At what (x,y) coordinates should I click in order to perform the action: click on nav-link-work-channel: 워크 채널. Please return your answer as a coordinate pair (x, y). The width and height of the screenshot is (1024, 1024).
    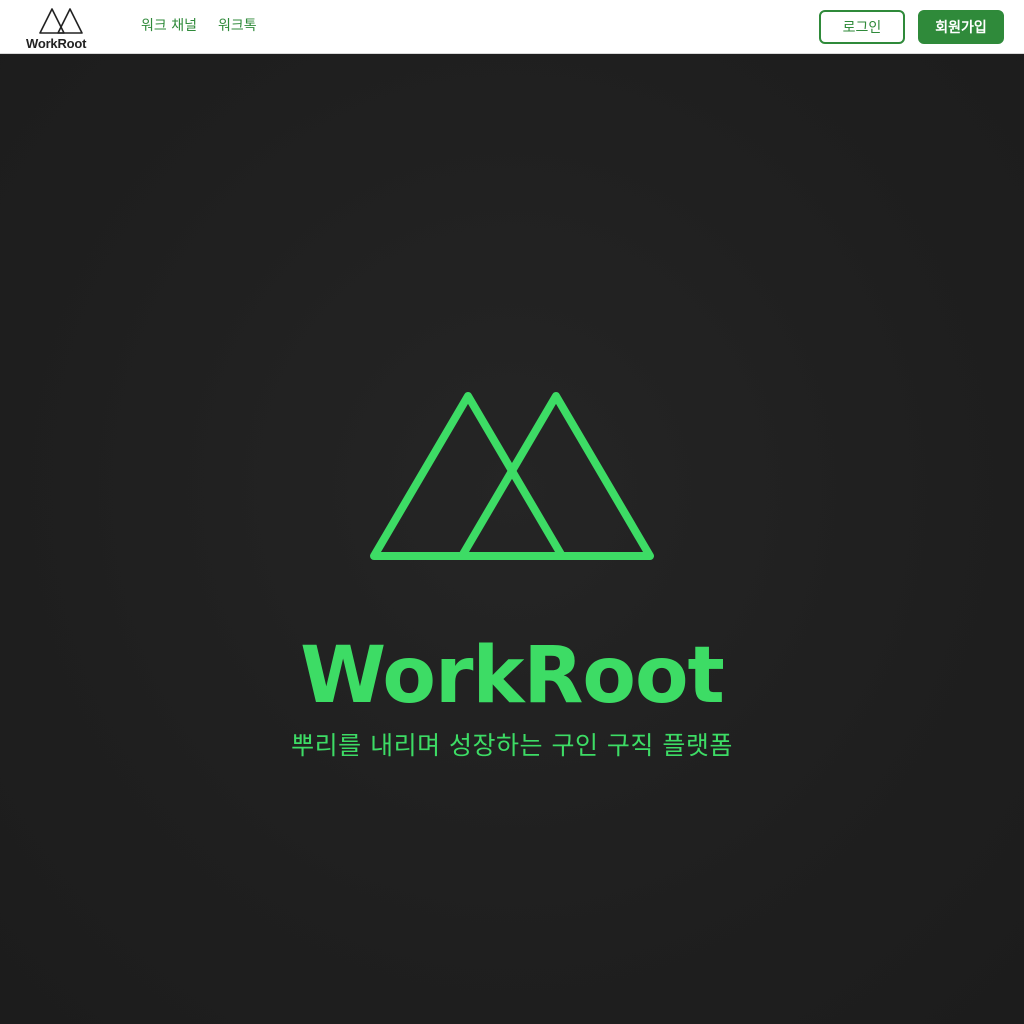
    Looking at the image, I should click on (169, 26).